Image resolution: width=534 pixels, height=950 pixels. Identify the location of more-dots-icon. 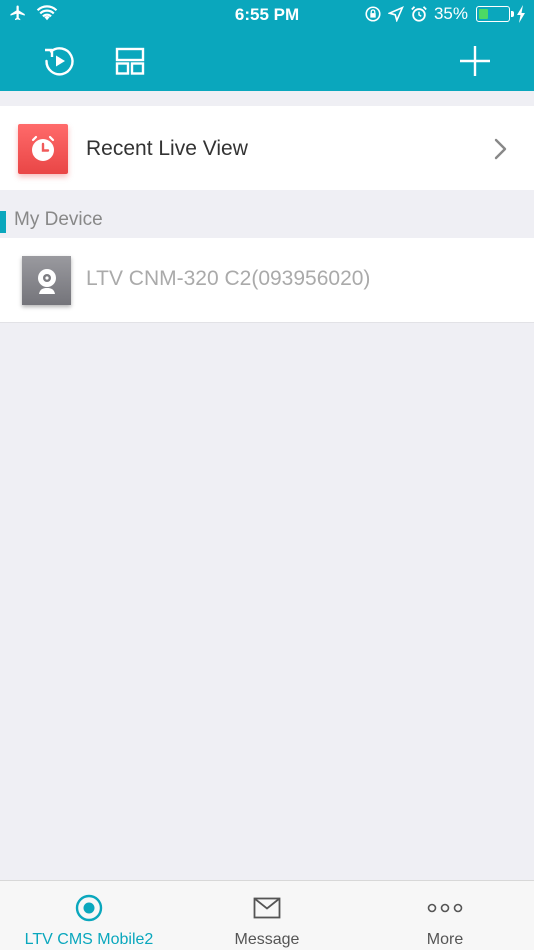
(445, 908).